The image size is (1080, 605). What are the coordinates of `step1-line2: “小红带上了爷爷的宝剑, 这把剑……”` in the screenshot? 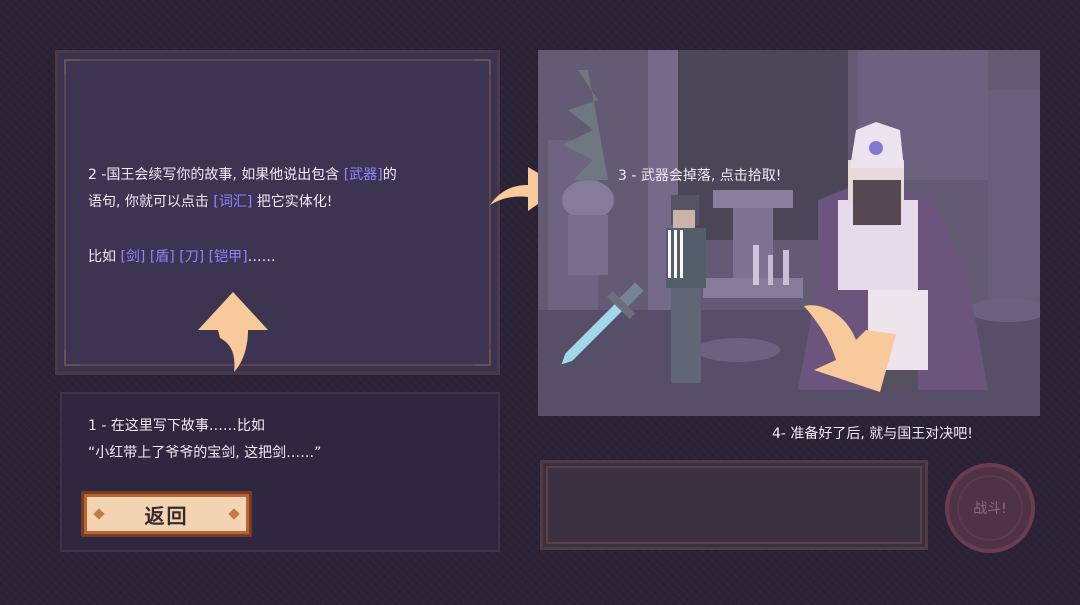 It's located at (205, 453).